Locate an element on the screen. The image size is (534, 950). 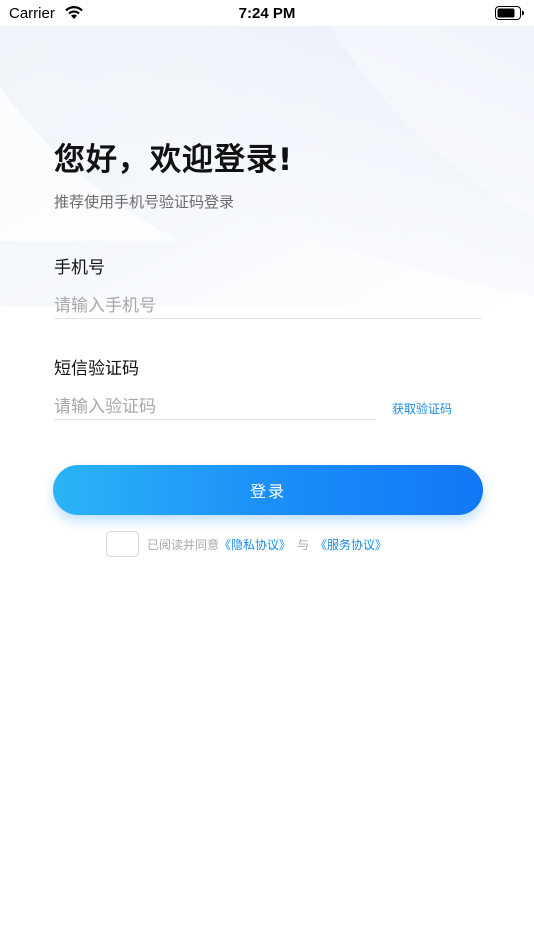
agreement-checkbox is located at coordinates (122, 544).